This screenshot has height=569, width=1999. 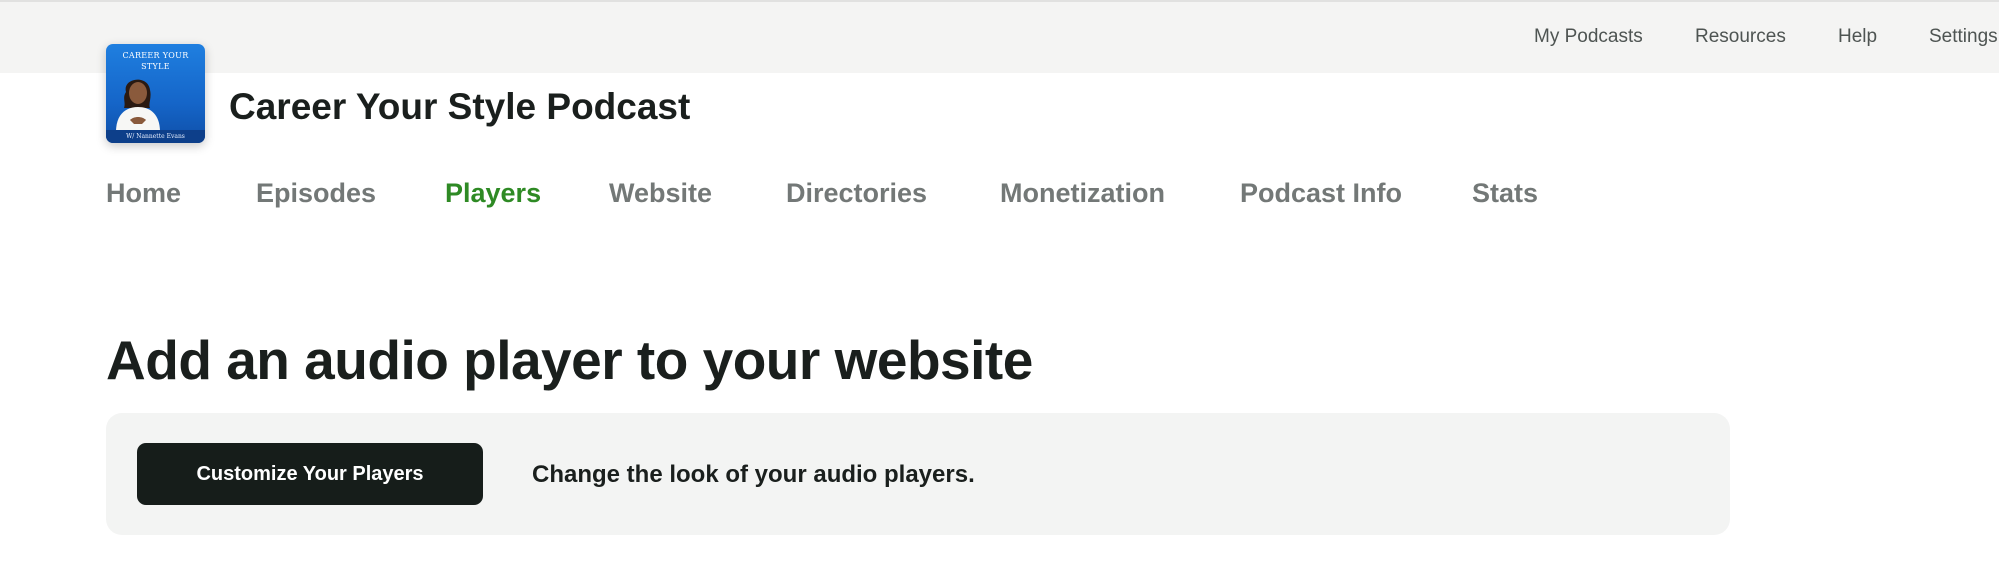 I want to click on nav-directories: Directories, so click(x=856, y=193).